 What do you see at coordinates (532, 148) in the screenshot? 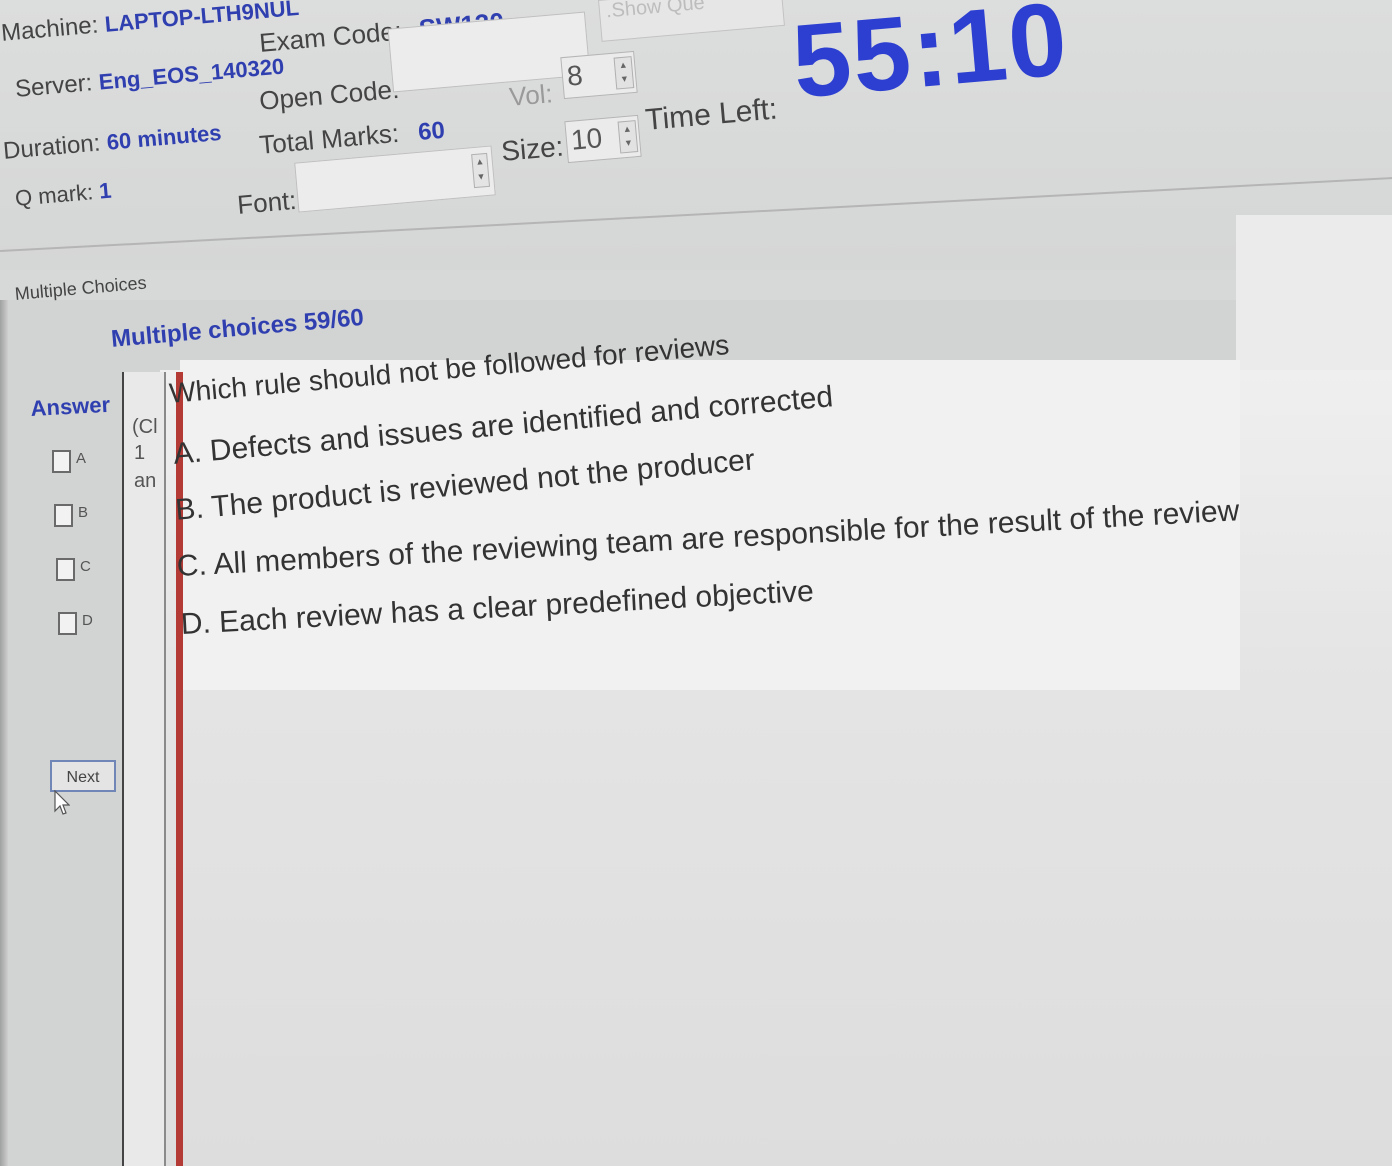
I see `size-label: Size:` at bounding box center [532, 148].